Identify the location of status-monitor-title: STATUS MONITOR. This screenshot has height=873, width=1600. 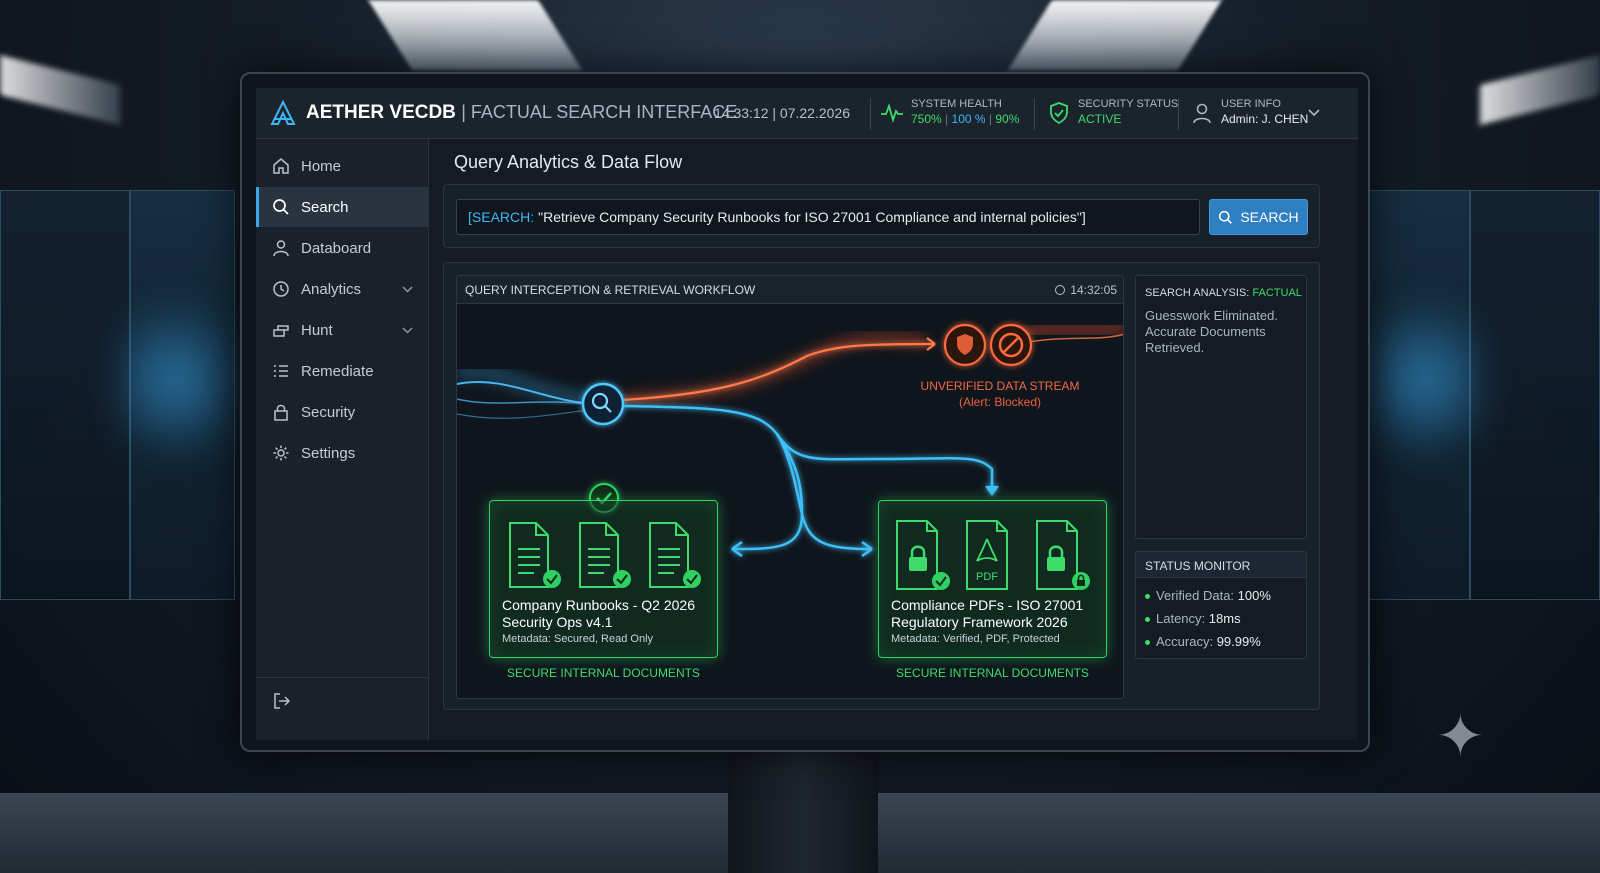
(1221, 565).